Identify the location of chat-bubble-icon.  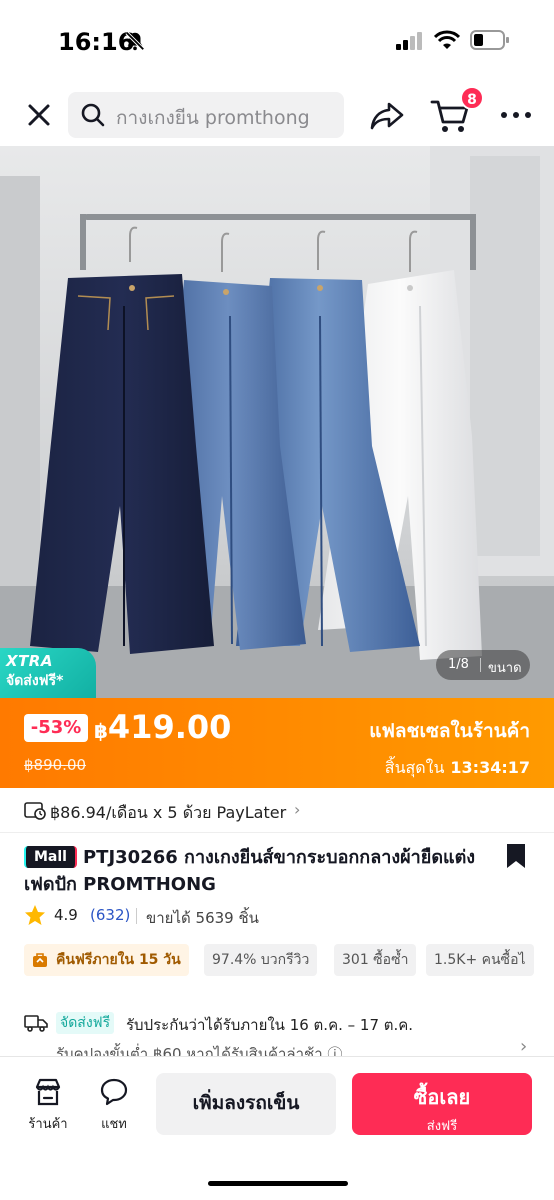
(114, 1092).